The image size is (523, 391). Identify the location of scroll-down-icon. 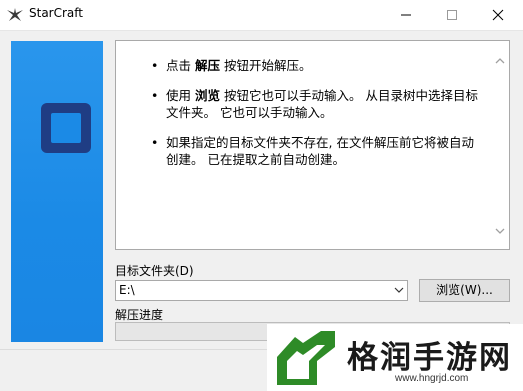
(500, 231).